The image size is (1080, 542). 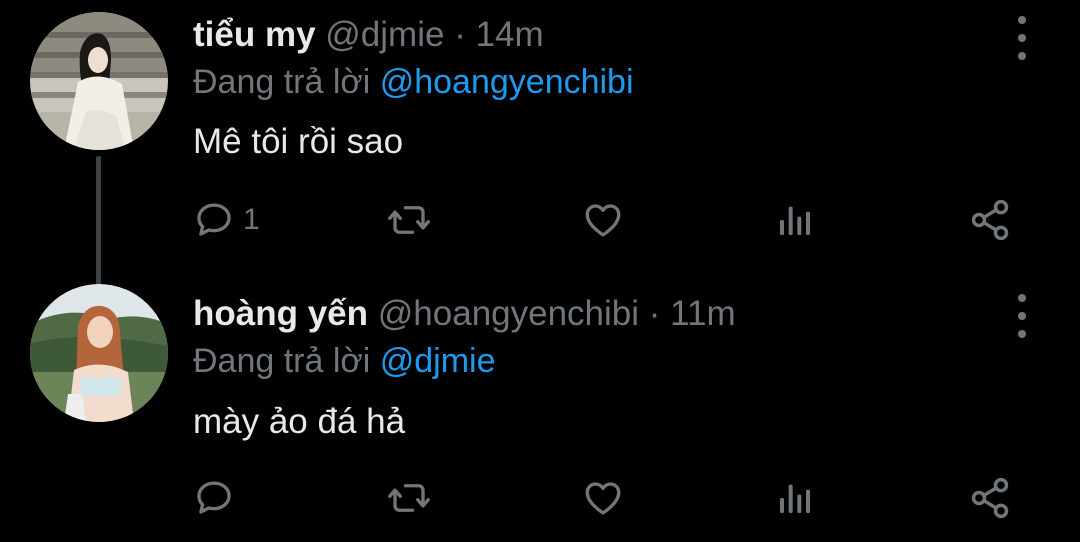 I want to click on replying-to: Đang trả lời @djmie, so click(x=344, y=361).